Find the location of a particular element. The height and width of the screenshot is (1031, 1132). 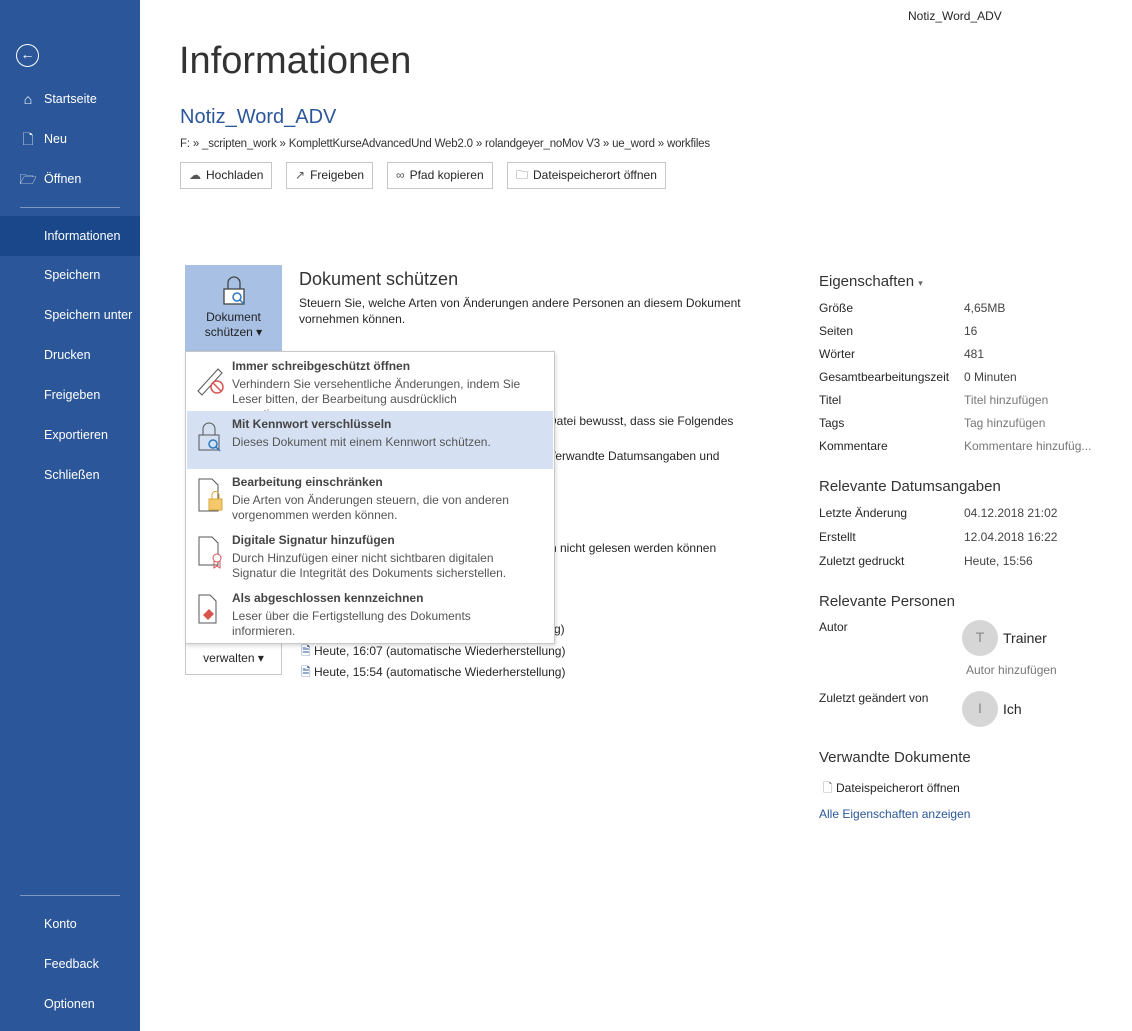

show-all-properties-link: Alle Eigenschaften anzeigen is located at coordinates (894, 814).